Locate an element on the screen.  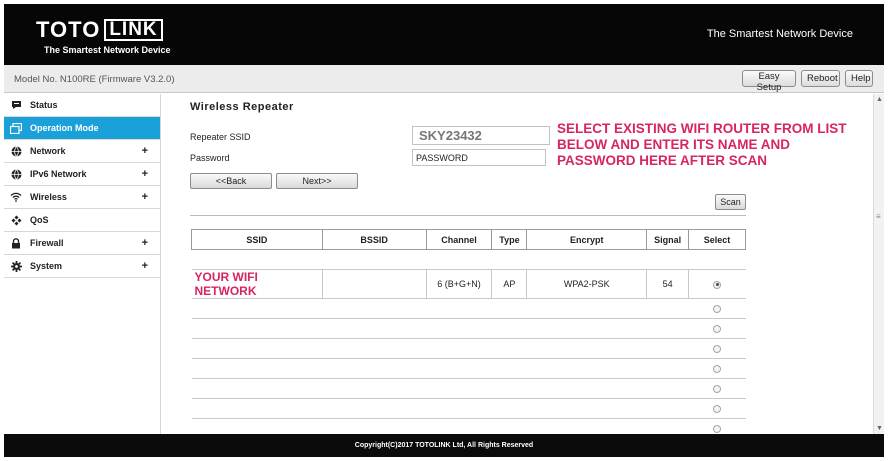
section-divider is located at coordinates (468, 215).